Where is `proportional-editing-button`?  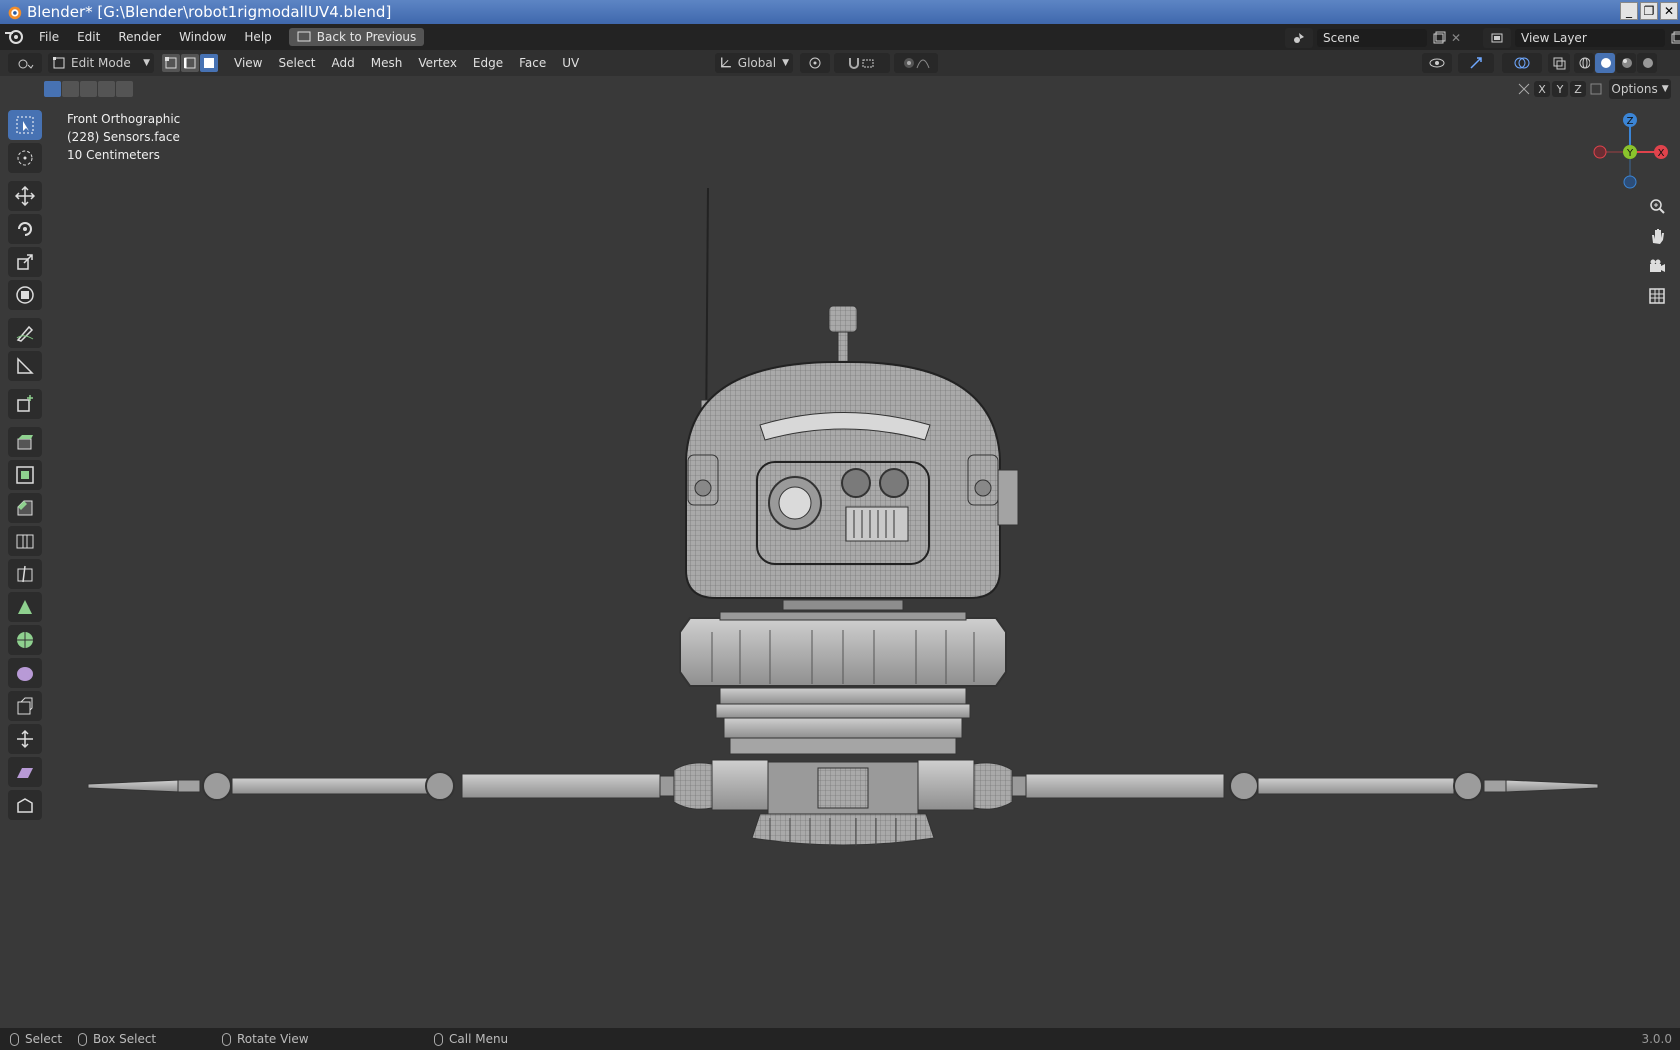 proportional-editing-button is located at coordinates (916, 63).